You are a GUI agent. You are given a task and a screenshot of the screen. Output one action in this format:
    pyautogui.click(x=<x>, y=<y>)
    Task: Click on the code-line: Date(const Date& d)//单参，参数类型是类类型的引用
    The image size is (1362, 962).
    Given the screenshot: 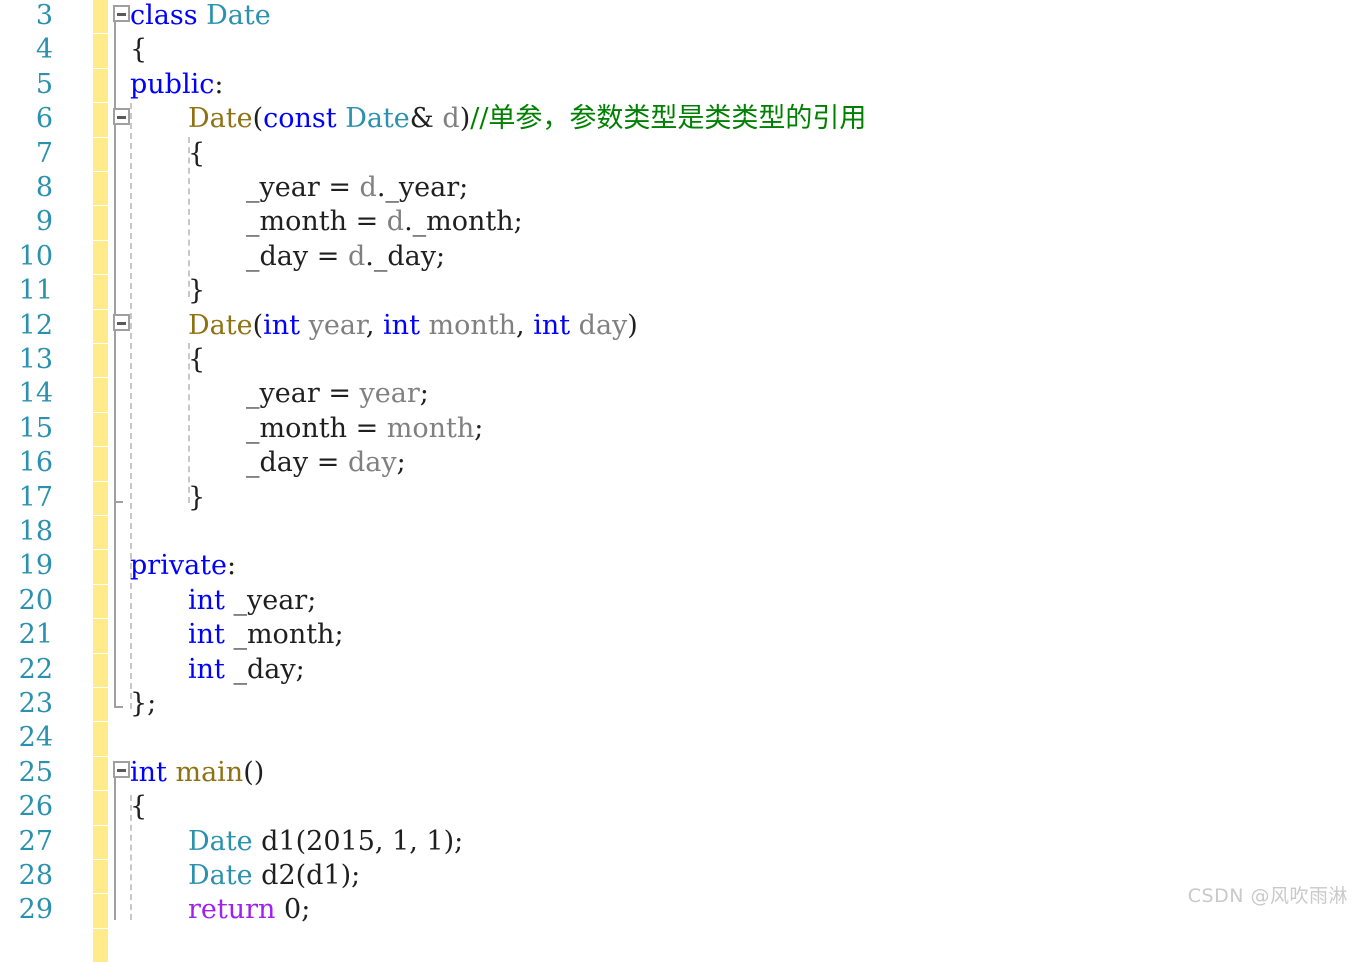 What is the action you would take?
    pyautogui.click(x=735, y=119)
    